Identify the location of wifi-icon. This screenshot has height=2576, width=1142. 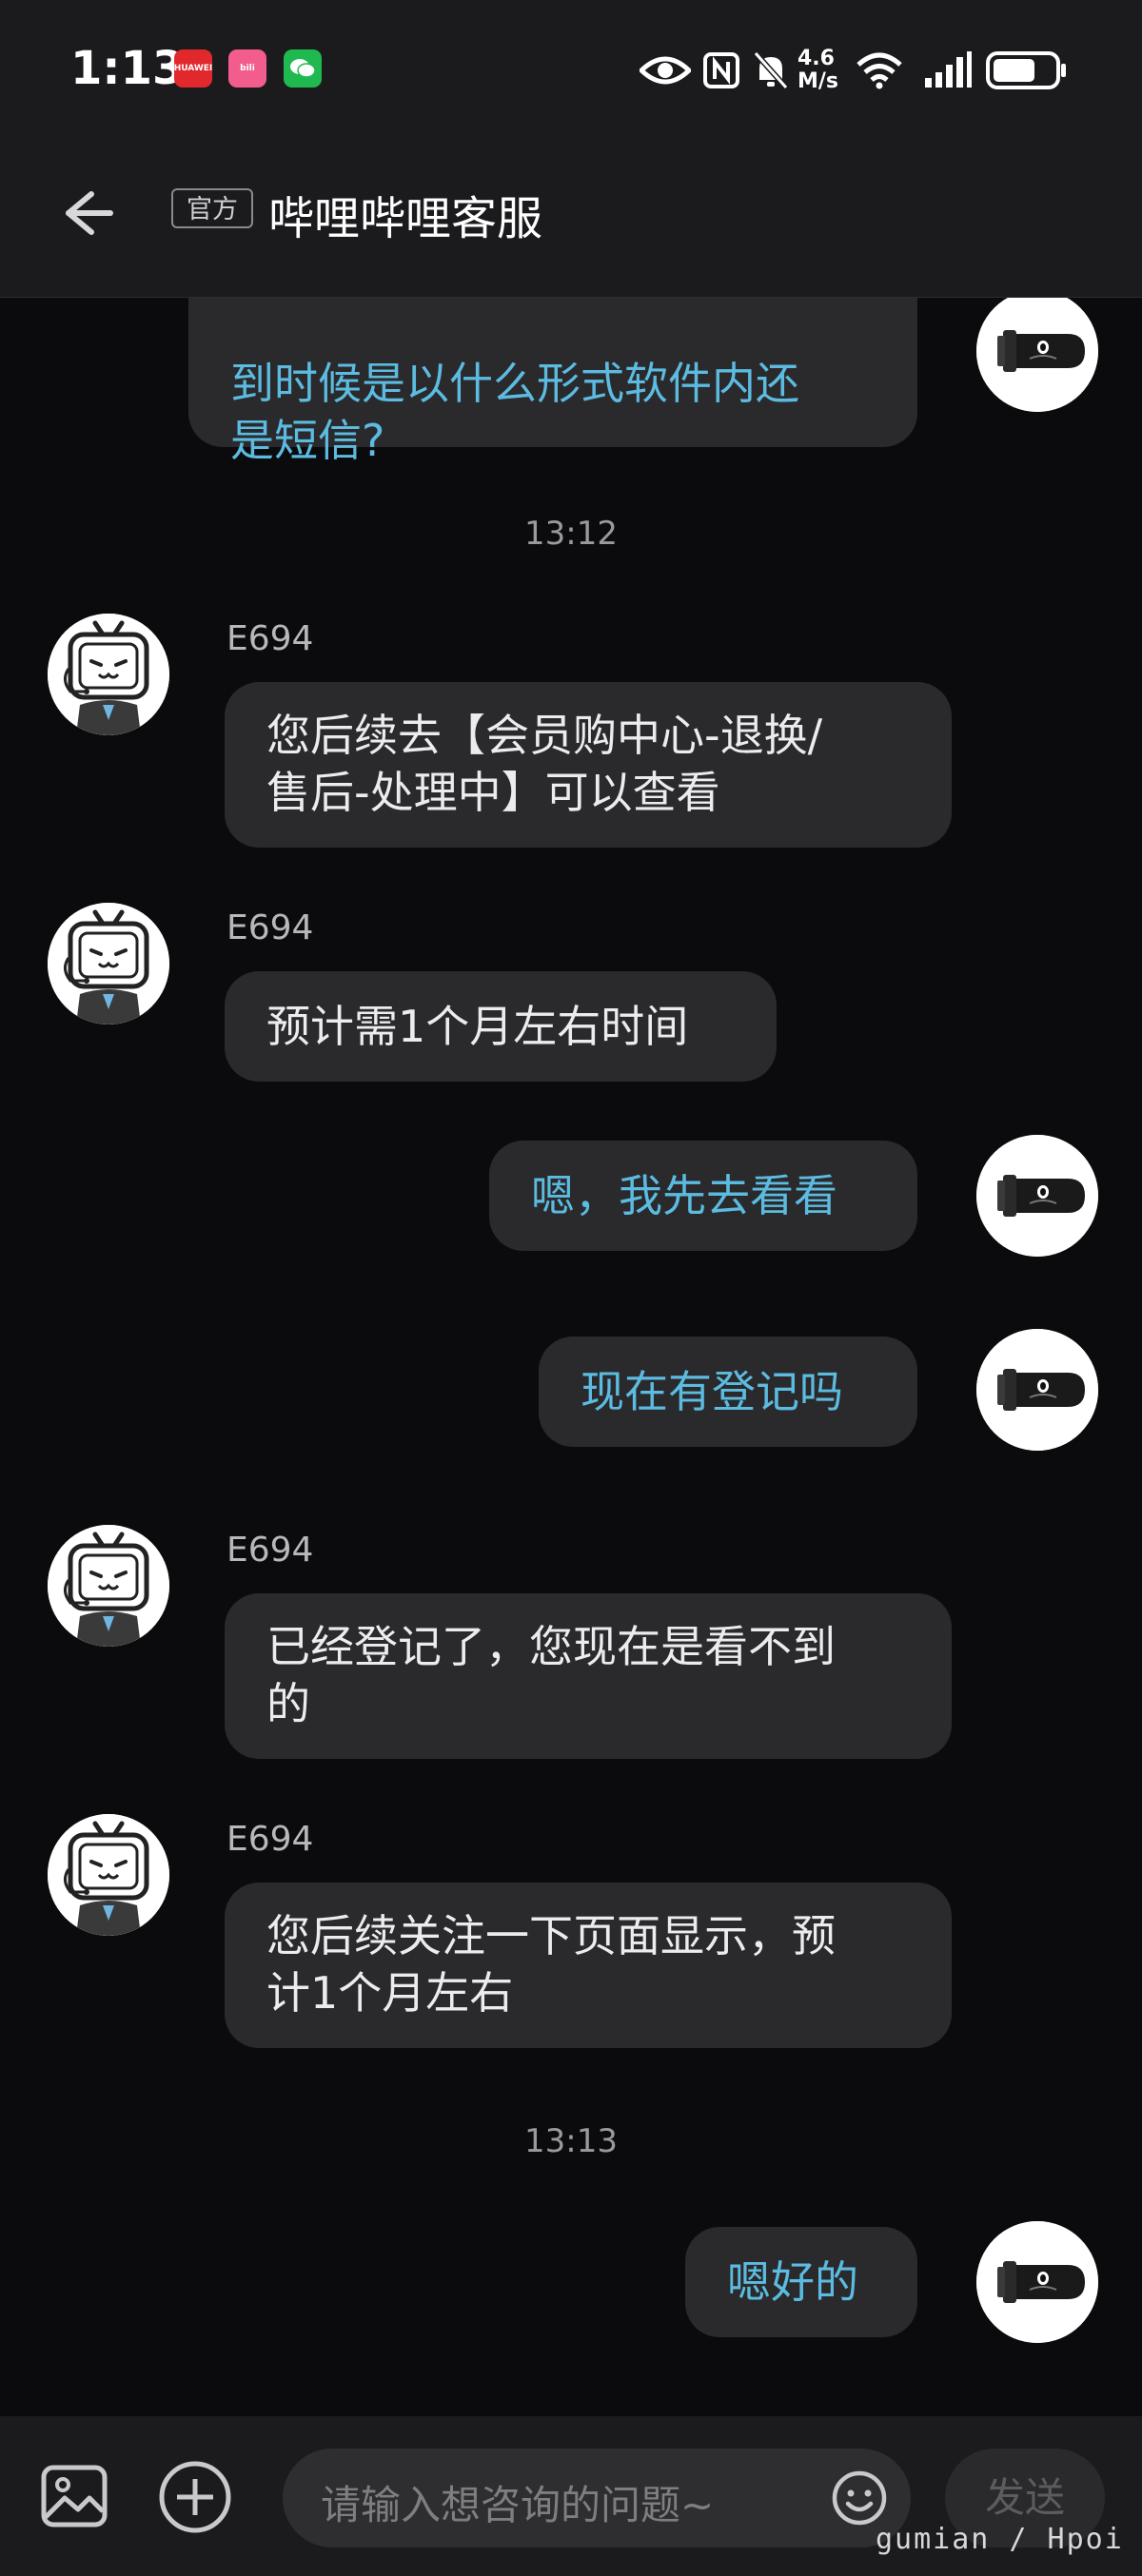
(879, 71).